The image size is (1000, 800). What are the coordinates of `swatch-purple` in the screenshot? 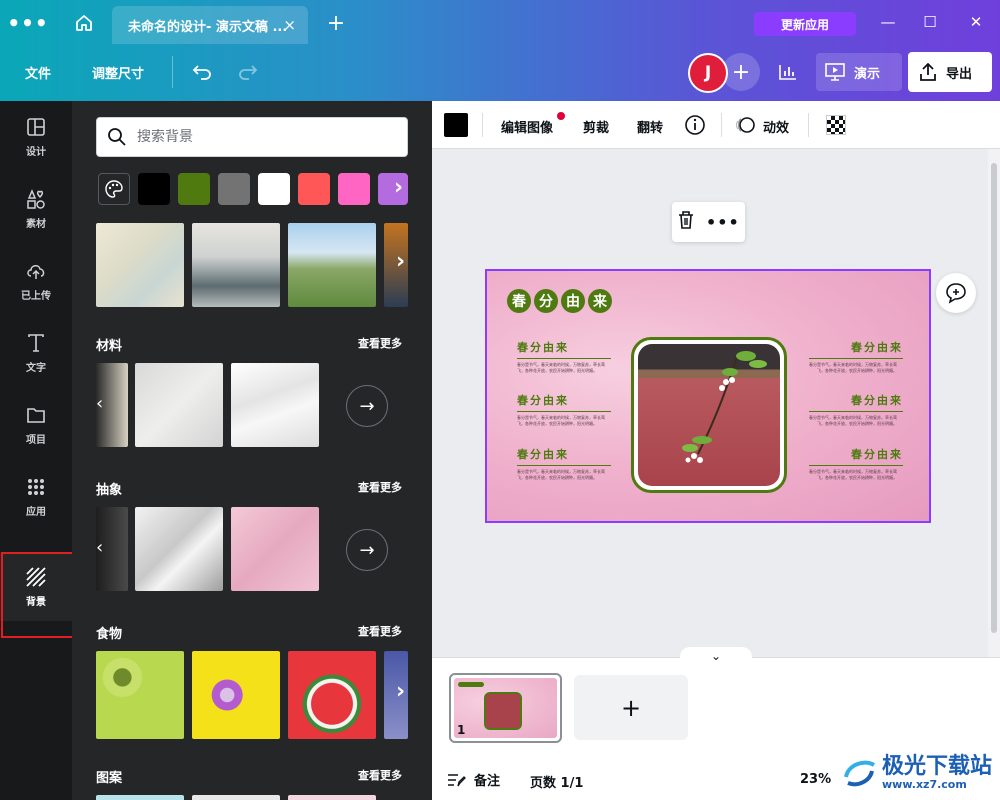 It's located at (393, 189).